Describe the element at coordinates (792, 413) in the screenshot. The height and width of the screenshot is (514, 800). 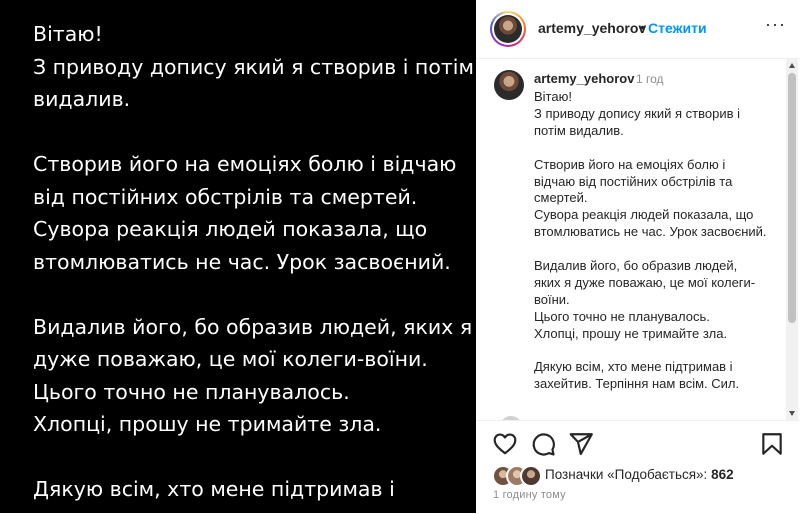
I see `scroll-down-icon` at that location.